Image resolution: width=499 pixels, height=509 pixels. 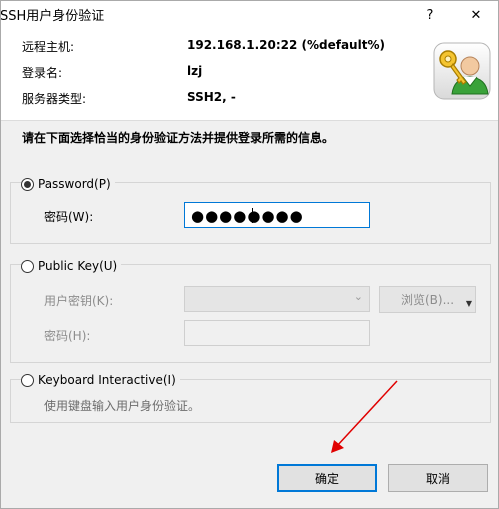 What do you see at coordinates (78, 266) in the screenshot?
I see `public-key-radio-label: Public Key(U)` at bounding box center [78, 266].